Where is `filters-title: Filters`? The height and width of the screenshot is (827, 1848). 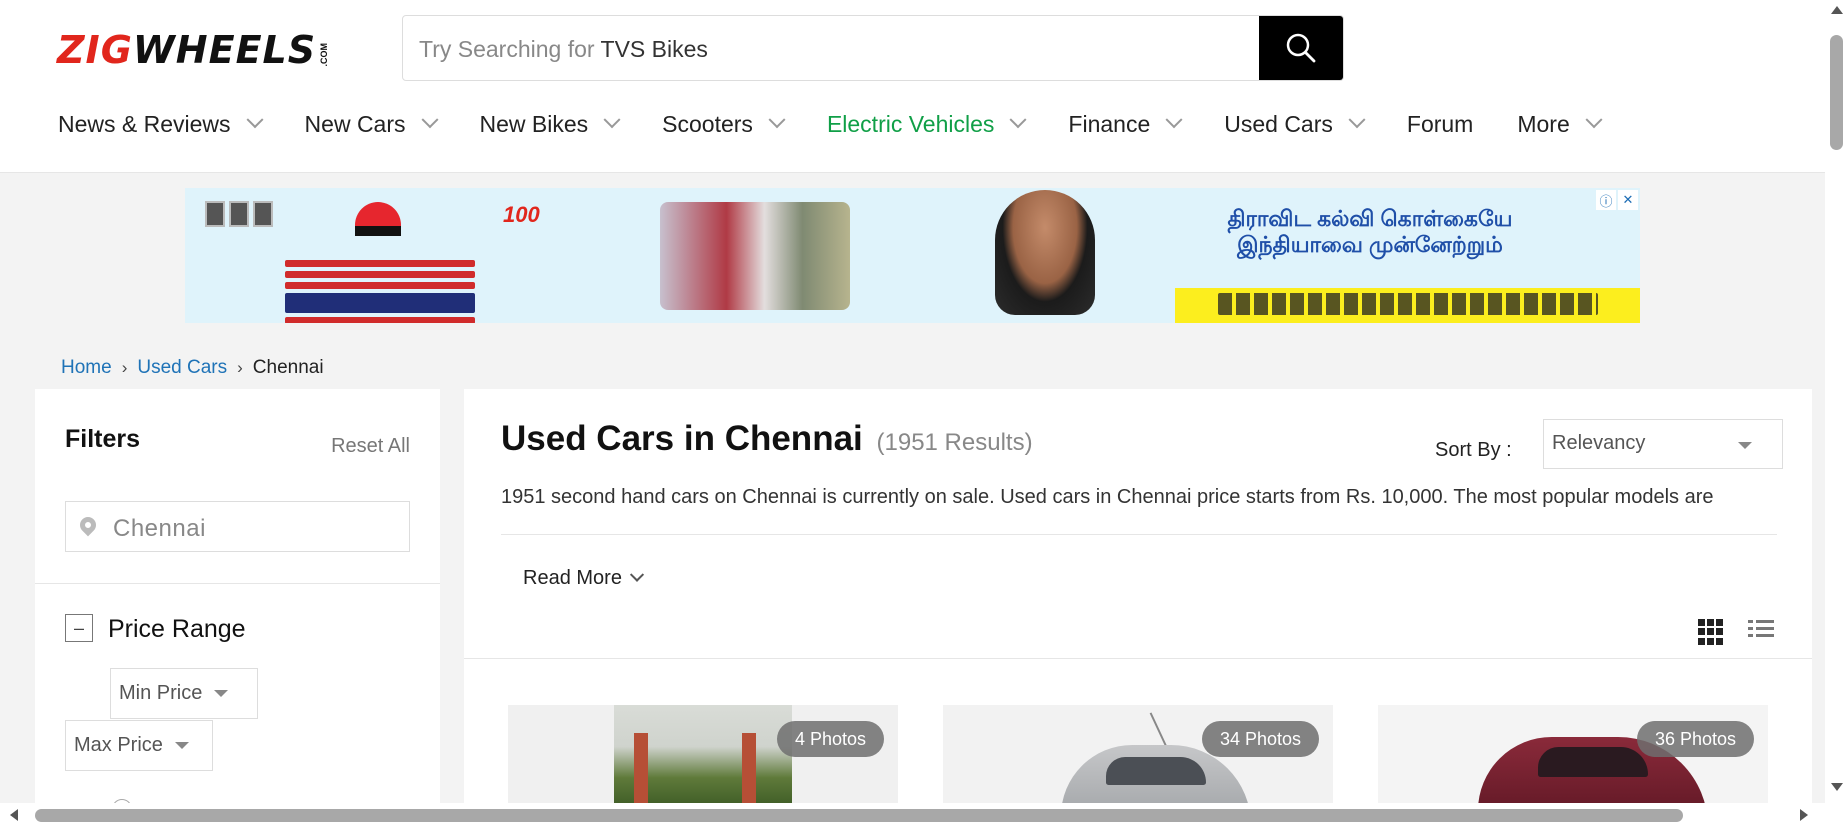 filters-title: Filters is located at coordinates (103, 439).